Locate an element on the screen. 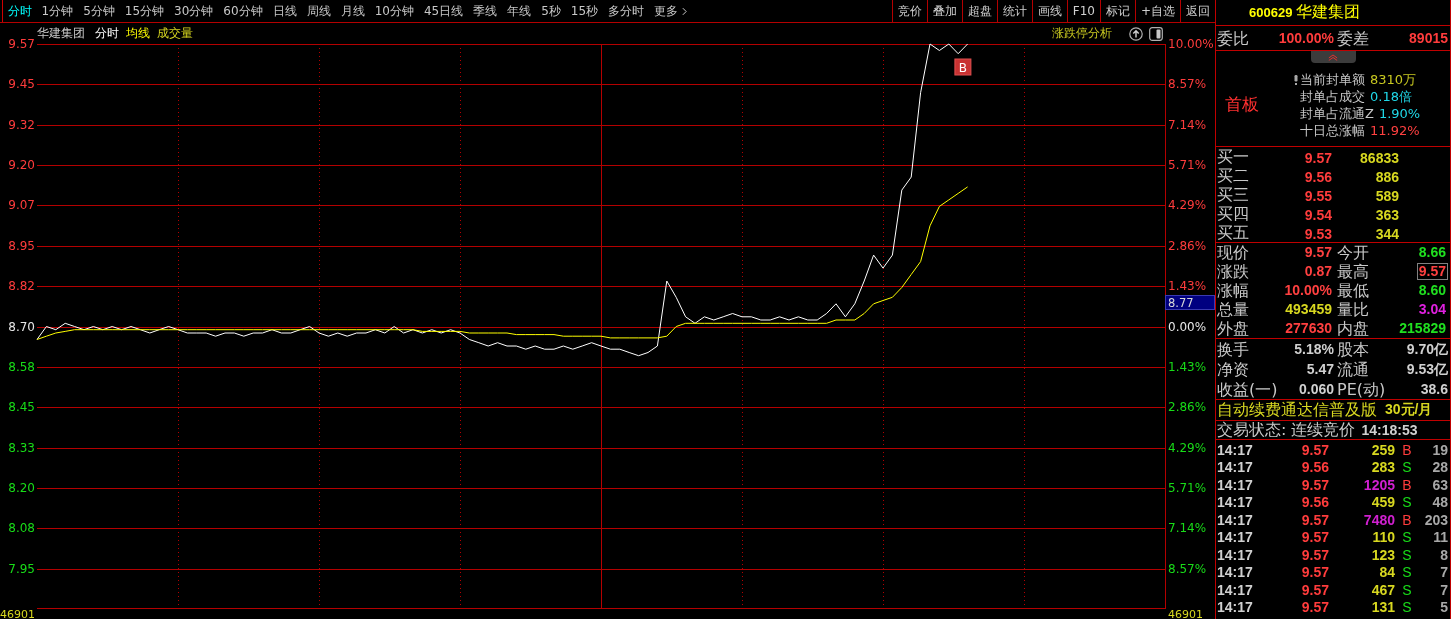 The height and width of the screenshot is (619, 1451). arrow-up-circle-icon is located at coordinates (1136, 33).